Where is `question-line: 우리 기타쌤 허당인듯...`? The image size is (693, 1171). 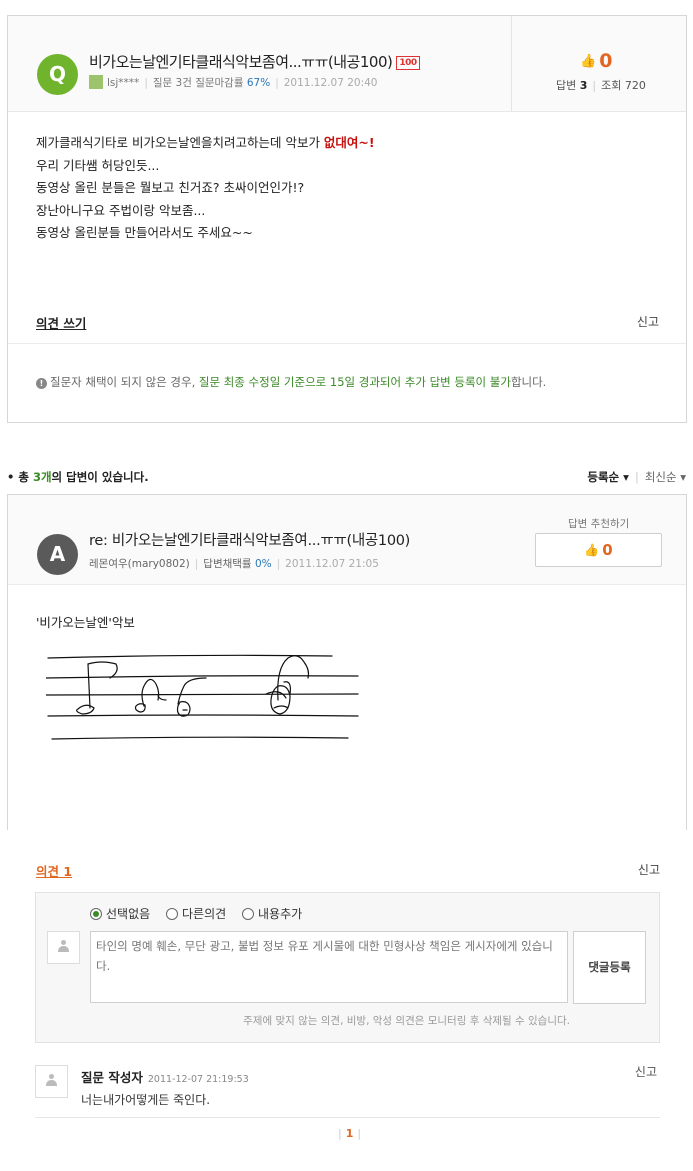
question-line: 우리 기타쌤 허당인듯... is located at coordinates (98, 165).